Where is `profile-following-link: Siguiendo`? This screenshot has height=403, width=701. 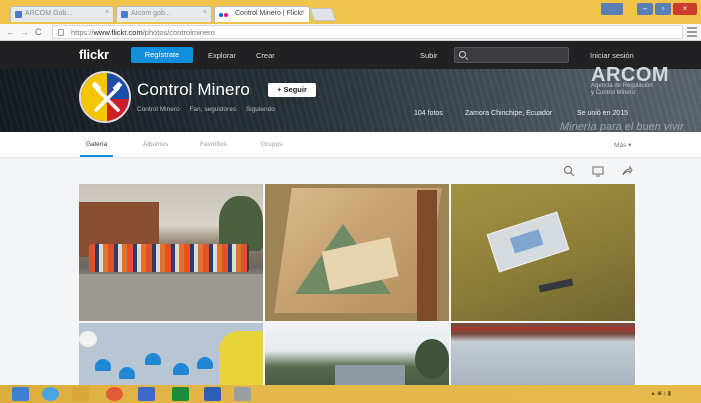 profile-following-link: Siguiendo is located at coordinates (260, 109).